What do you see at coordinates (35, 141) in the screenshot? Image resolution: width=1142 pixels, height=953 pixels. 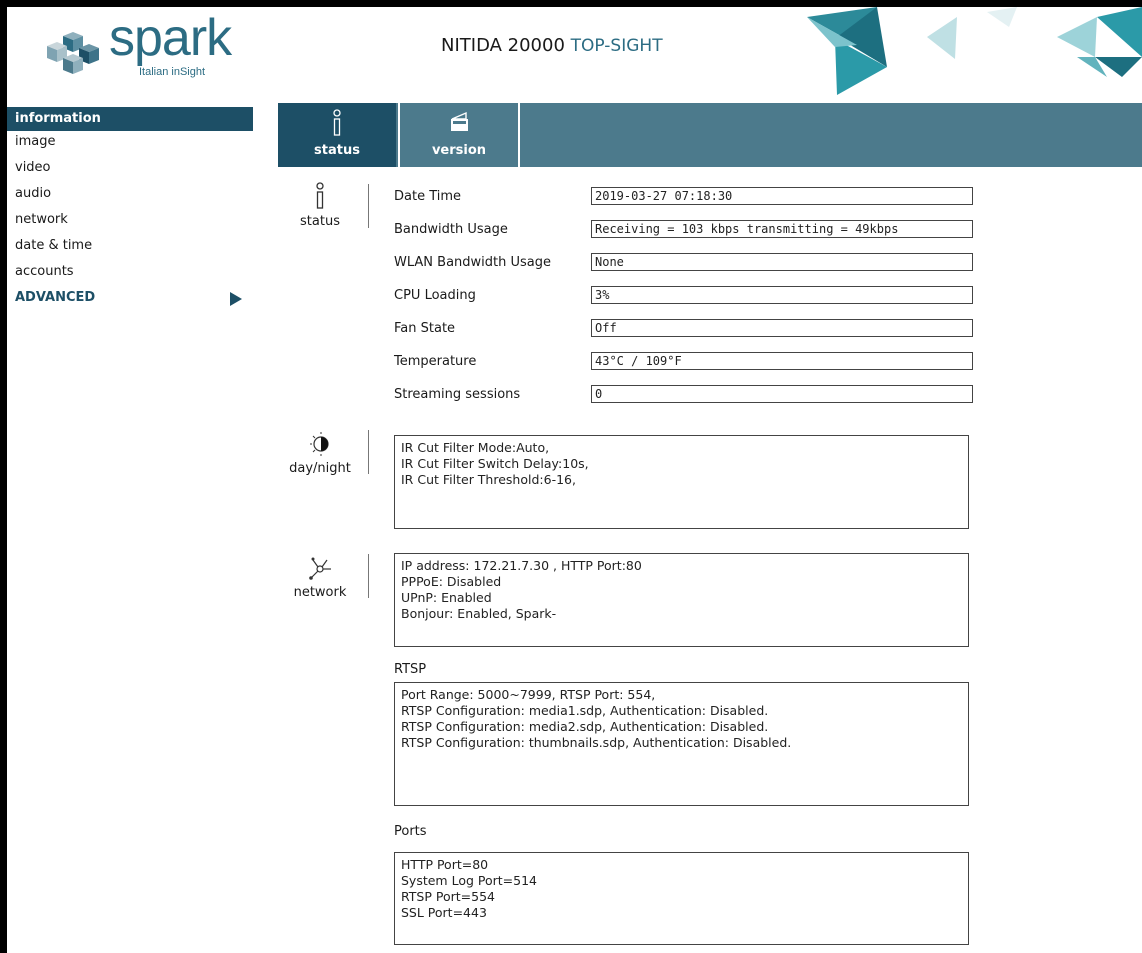 I see `sidebar-item-label: image` at bounding box center [35, 141].